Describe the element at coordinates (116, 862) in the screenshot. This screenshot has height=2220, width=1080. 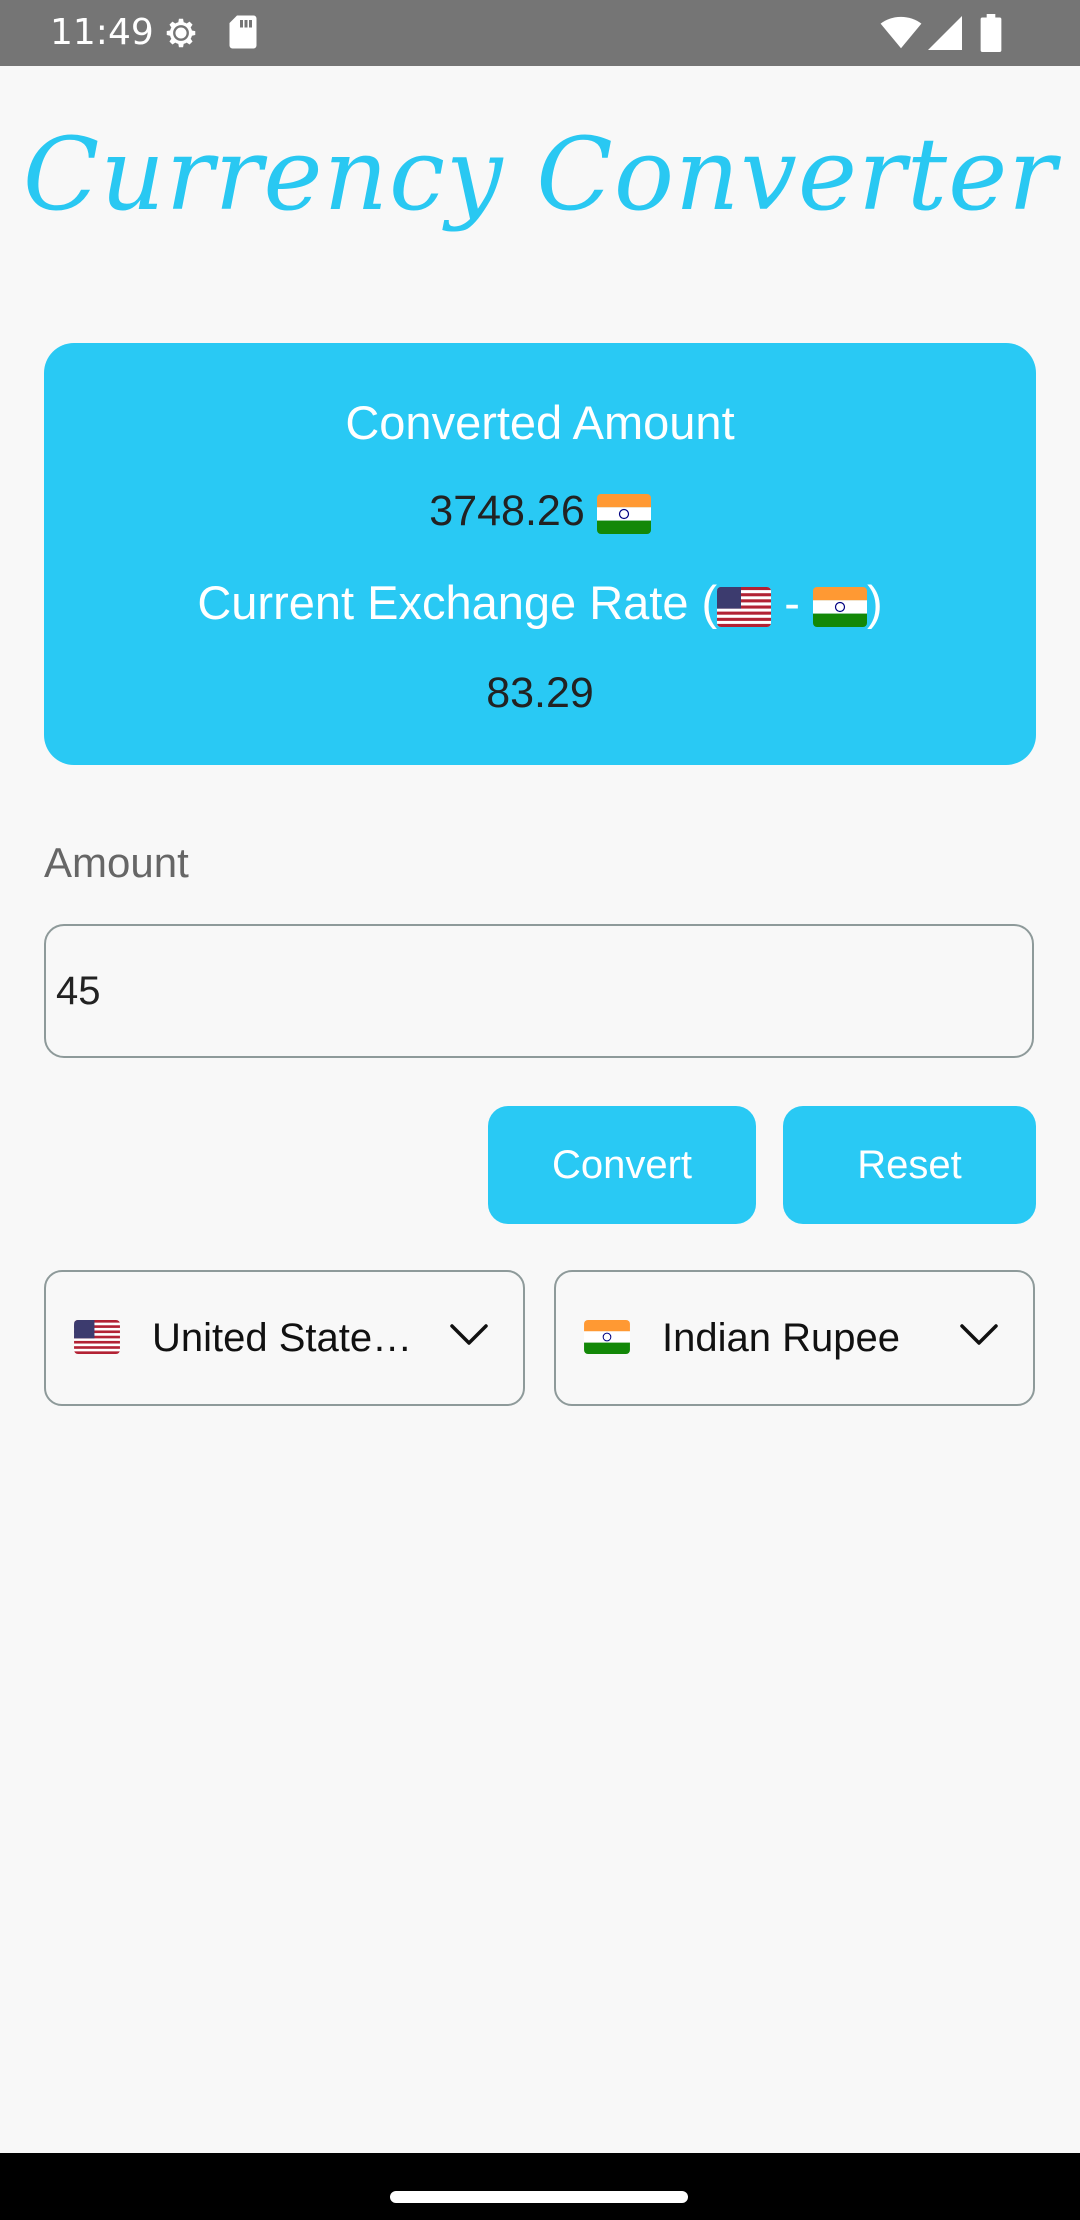
I see `amount-label: Amount` at that location.